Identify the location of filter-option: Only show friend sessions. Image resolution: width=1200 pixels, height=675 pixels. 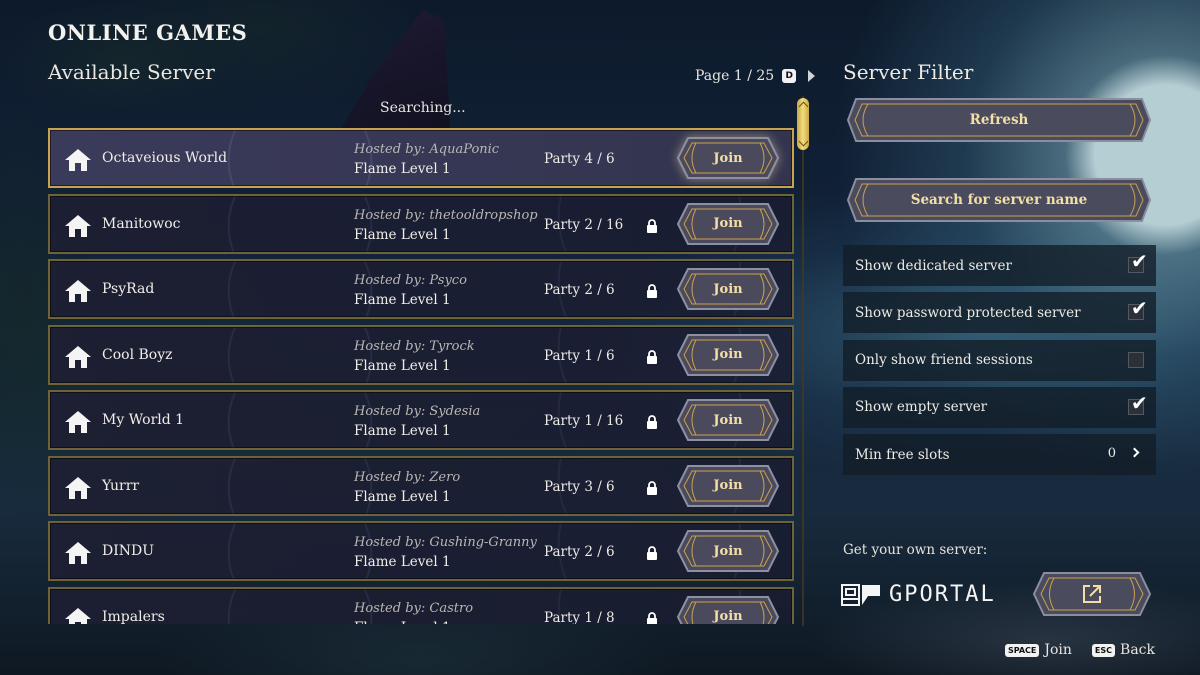
(999, 360).